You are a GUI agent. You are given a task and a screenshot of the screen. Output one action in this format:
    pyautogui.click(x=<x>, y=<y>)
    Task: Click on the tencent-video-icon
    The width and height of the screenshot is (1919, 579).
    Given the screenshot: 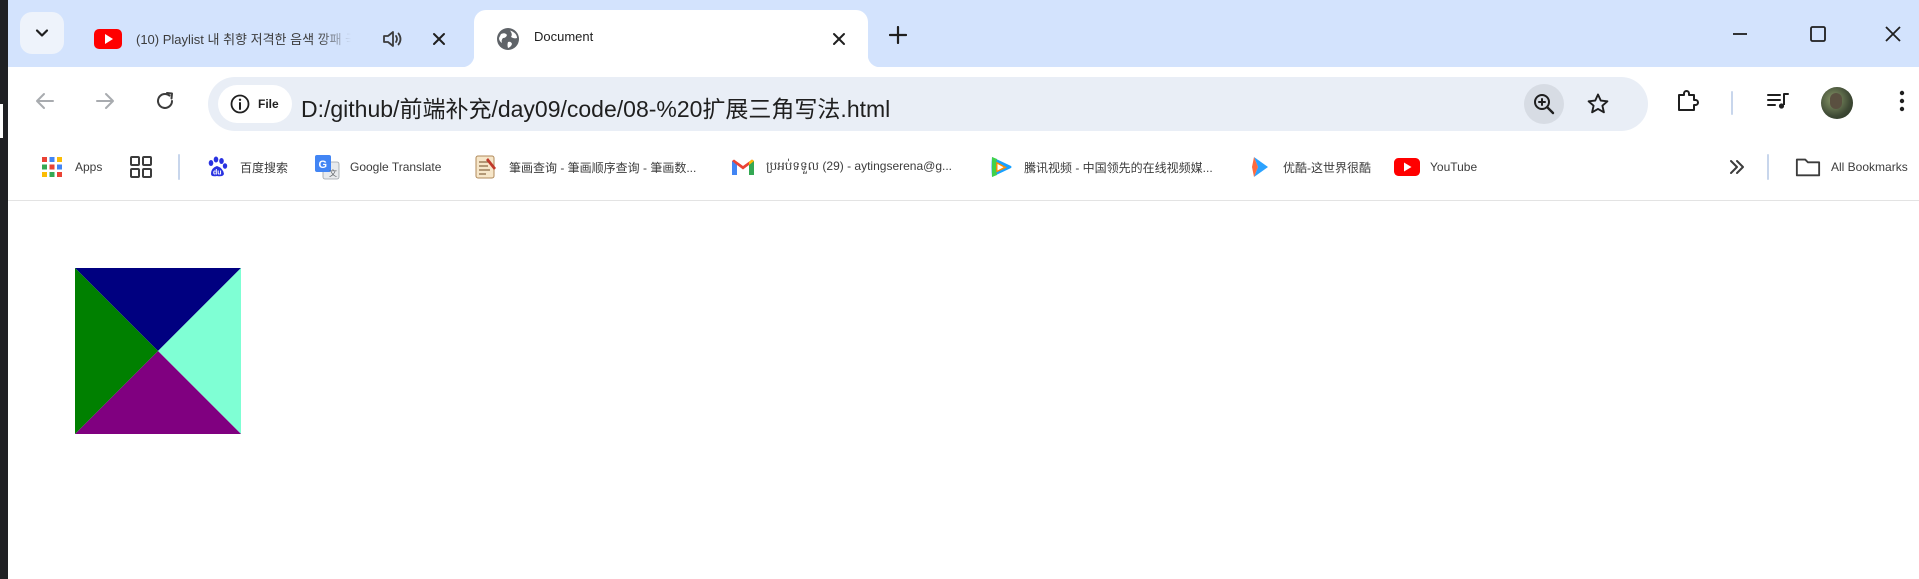 What is the action you would take?
    pyautogui.click(x=1001, y=167)
    